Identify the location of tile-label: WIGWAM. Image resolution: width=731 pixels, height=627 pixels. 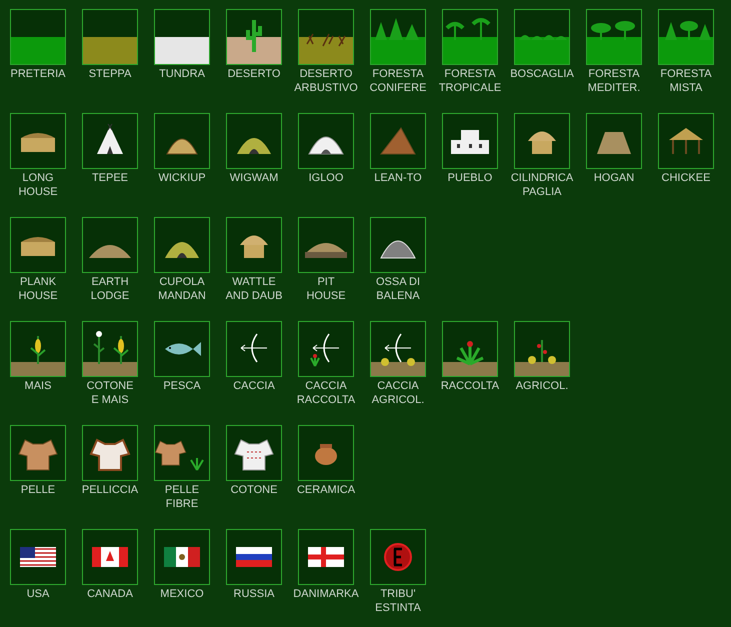
(254, 178).